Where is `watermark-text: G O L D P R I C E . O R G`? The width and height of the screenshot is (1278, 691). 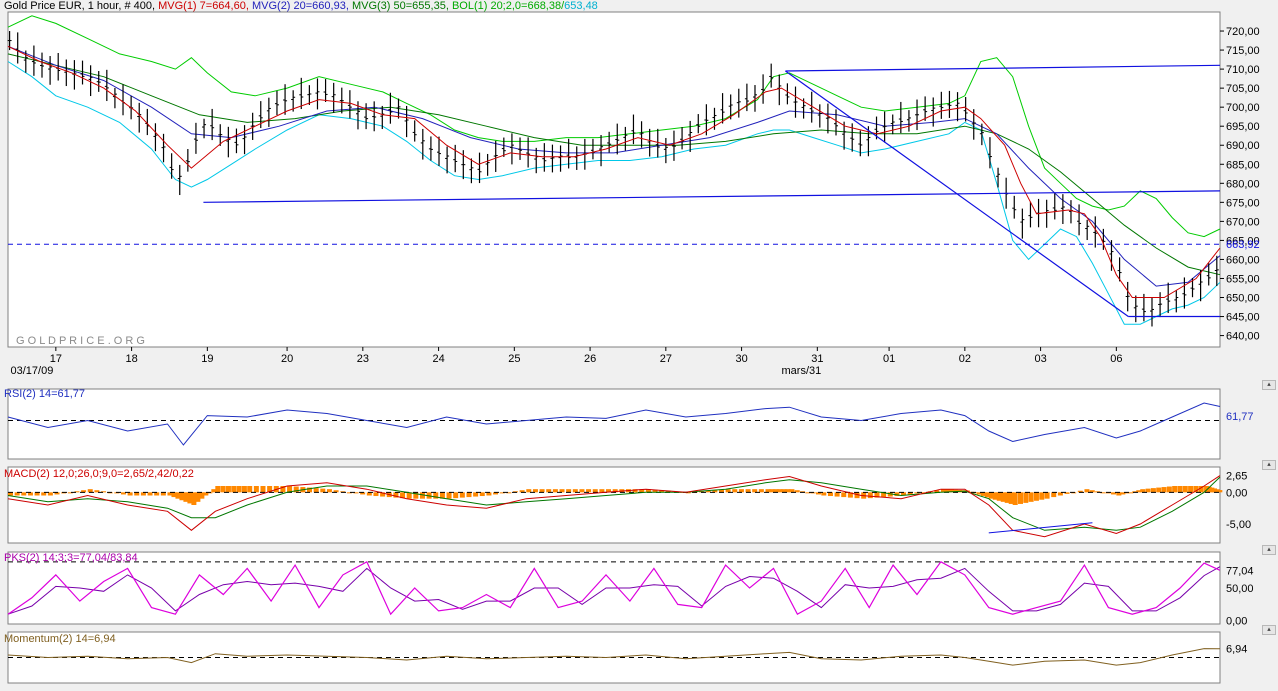
watermark-text: G O L D P R I C E . O R G is located at coordinates (80, 341).